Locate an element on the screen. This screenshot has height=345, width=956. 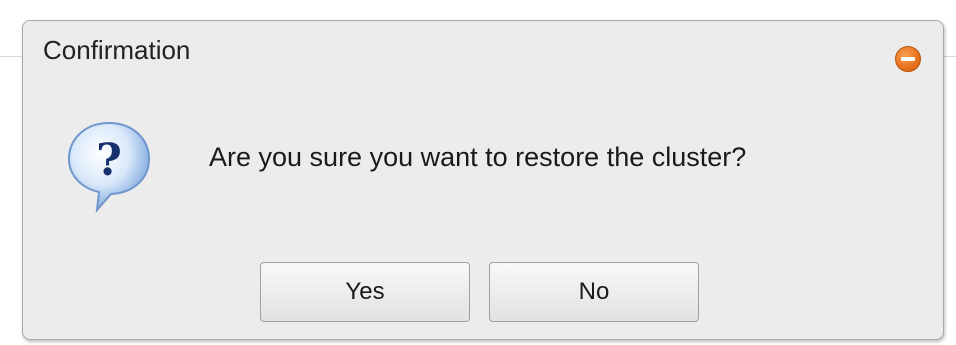
dialog-title: Confirmation is located at coordinates (117, 50).